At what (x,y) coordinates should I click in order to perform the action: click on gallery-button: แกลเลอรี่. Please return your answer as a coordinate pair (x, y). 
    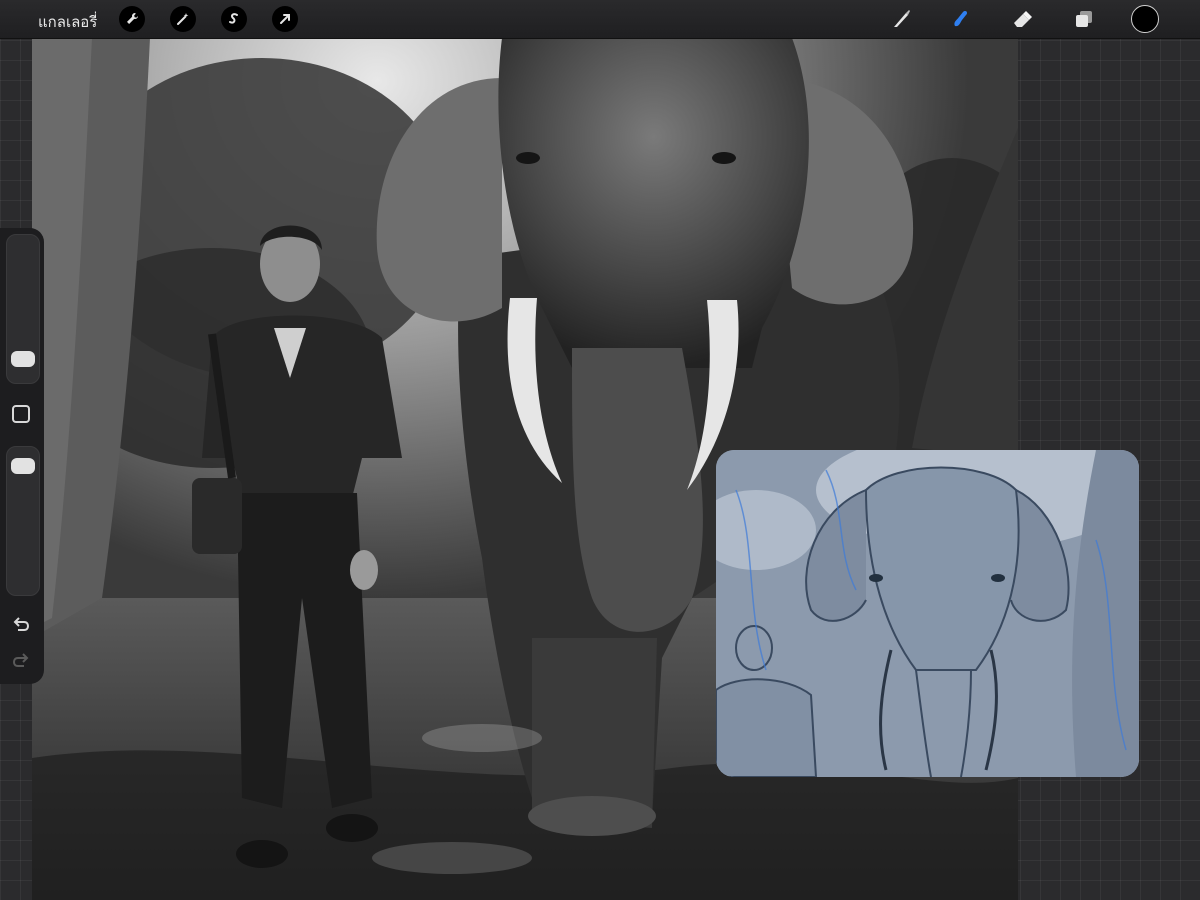
    Looking at the image, I should click on (67, 22).